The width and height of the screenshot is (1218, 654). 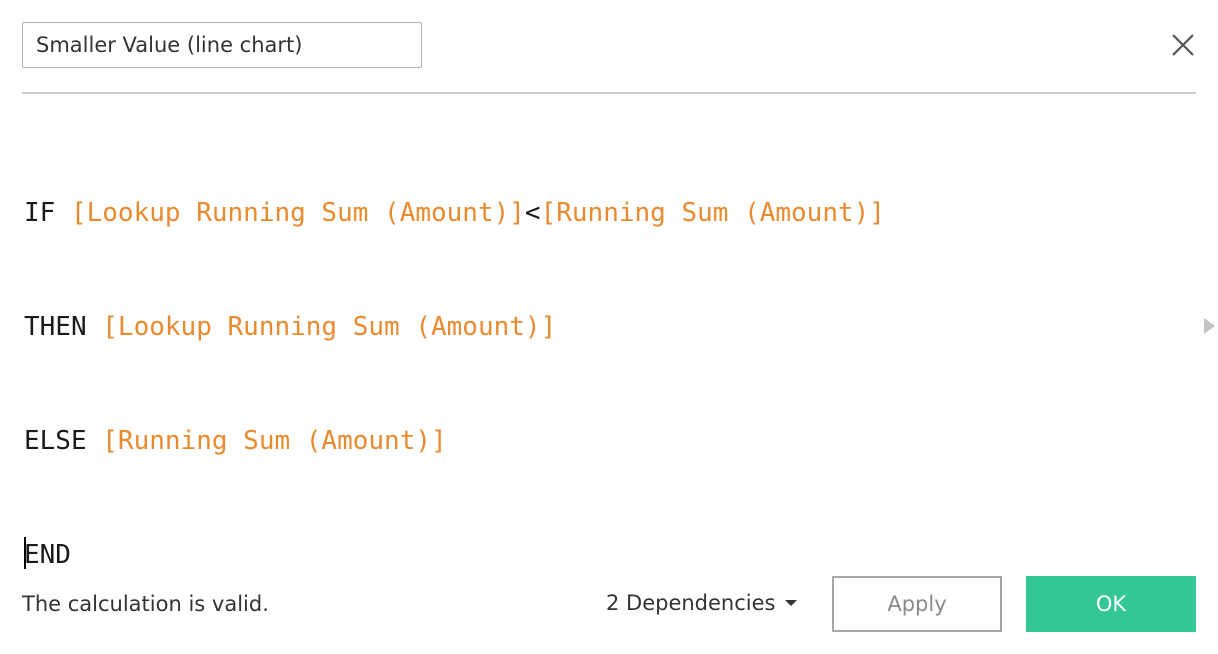 I want to click on validation-status: The calculation is valid., so click(x=145, y=604).